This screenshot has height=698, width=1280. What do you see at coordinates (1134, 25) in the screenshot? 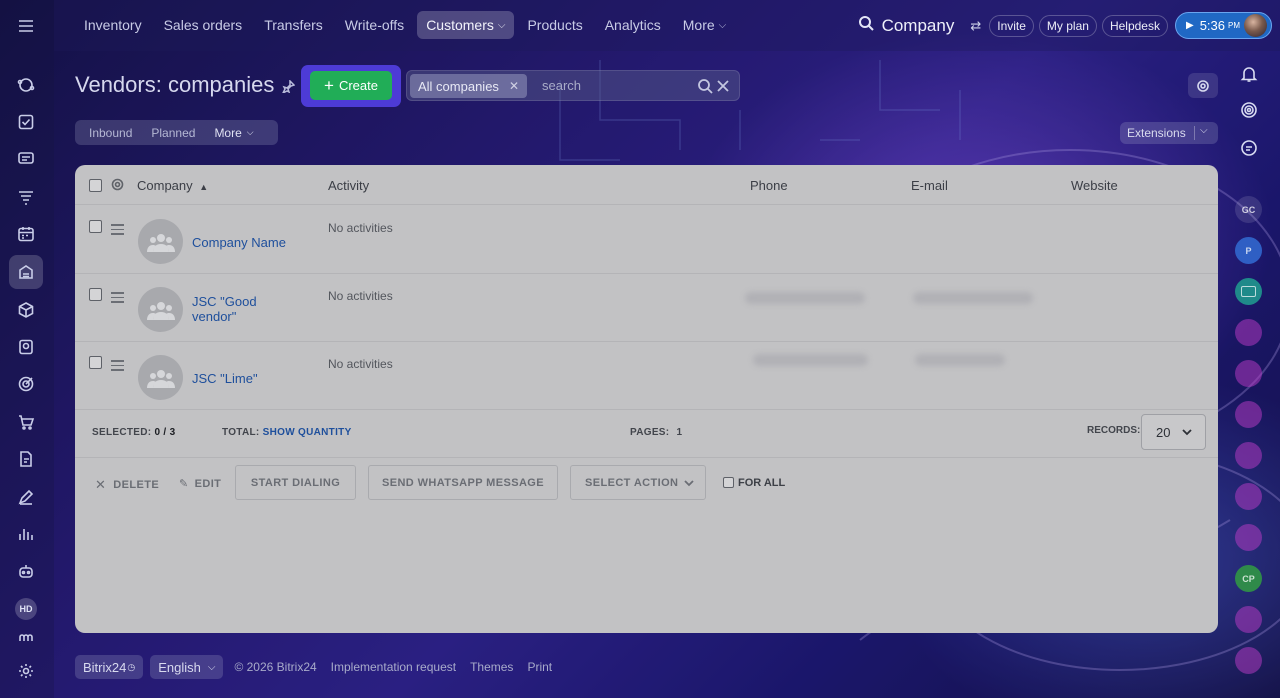
I see `helpdesk-button: Helpdesk` at bounding box center [1134, 25].